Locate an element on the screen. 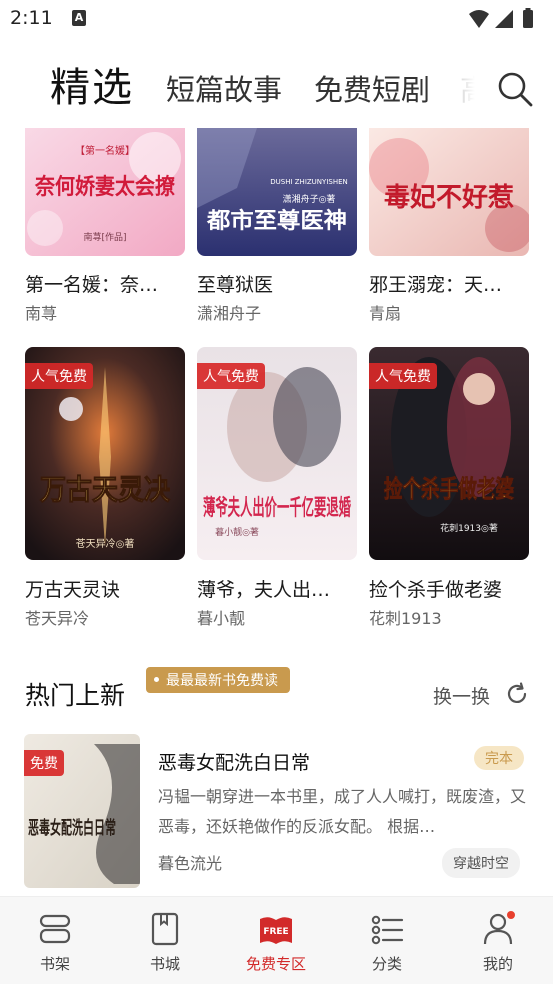 This screenshot has width=553, height=984. wifi-icon is located at coordinates (479, 19).